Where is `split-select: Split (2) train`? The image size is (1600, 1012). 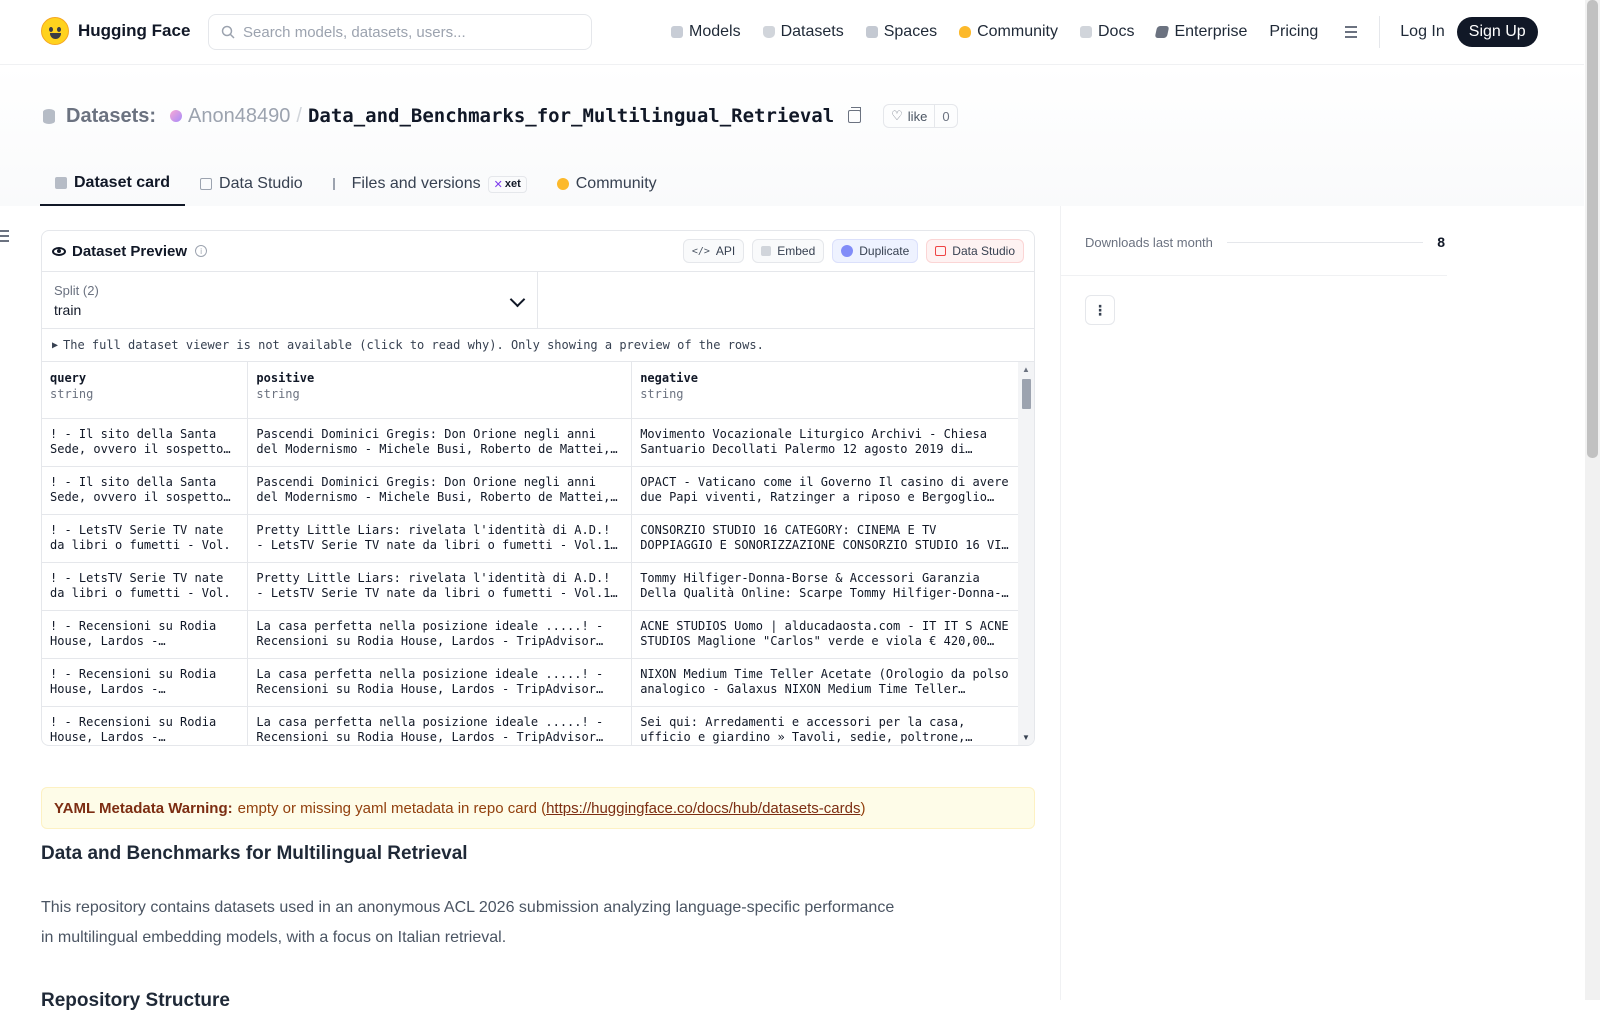 split-select: Split (2) train is located at coordinates (290, 300).